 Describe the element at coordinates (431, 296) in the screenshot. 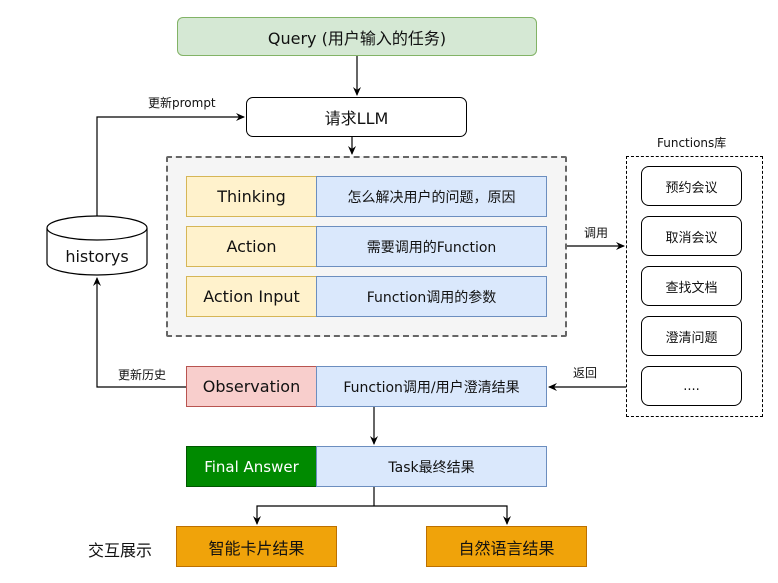

I see `action-input-value: Function调用的参数` at that location.